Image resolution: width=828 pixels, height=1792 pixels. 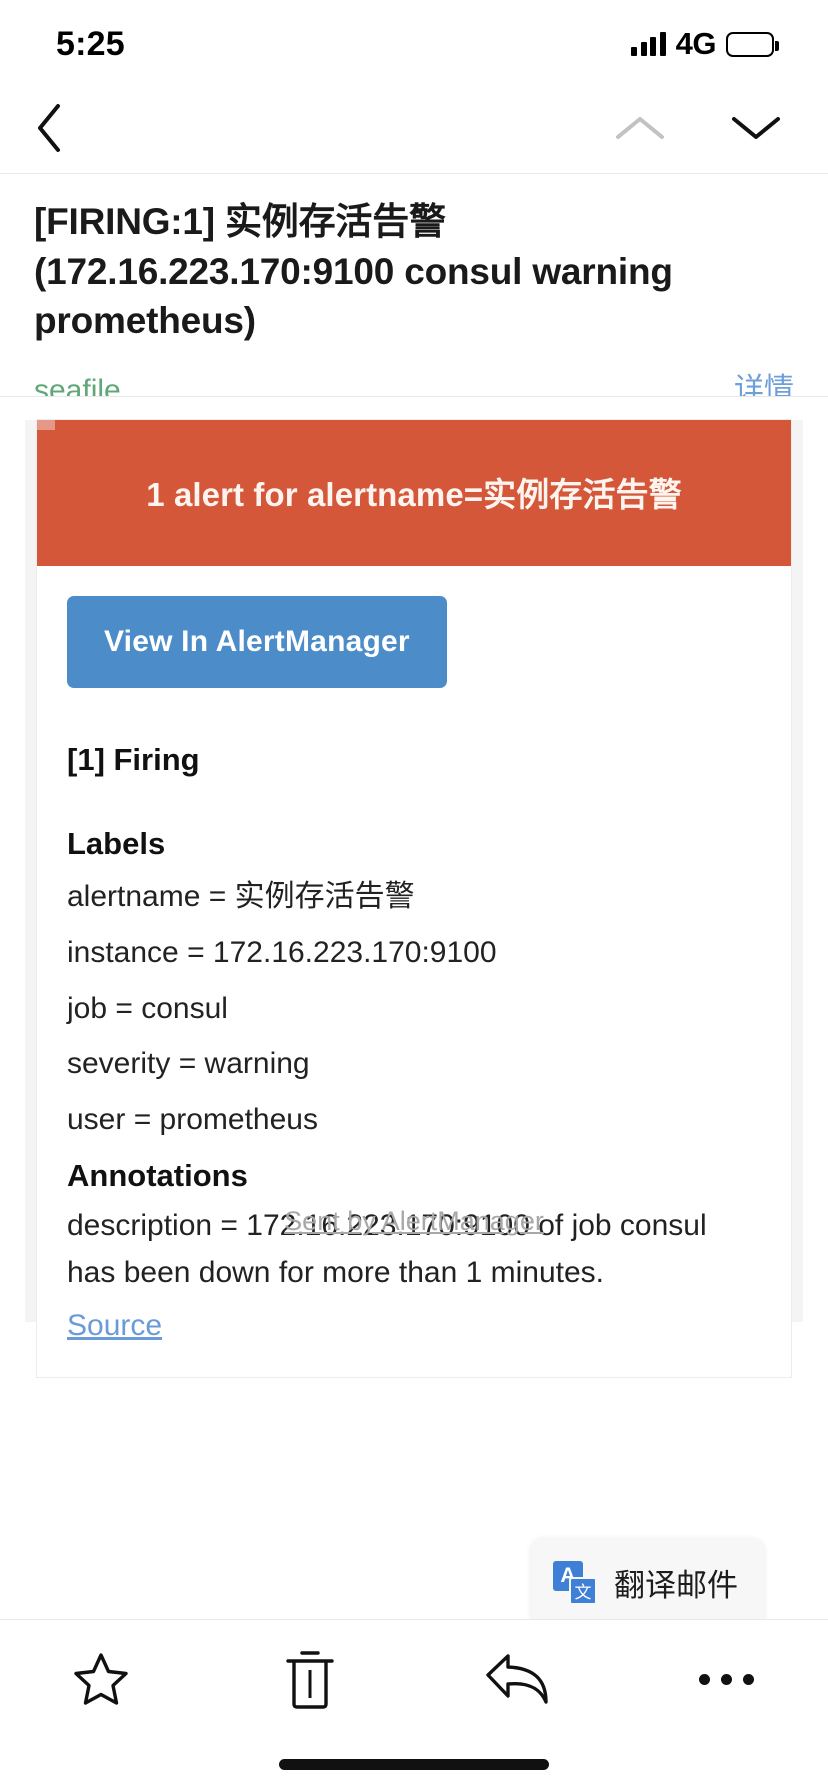 I want to click on back-button, so click(x=49, y=130).